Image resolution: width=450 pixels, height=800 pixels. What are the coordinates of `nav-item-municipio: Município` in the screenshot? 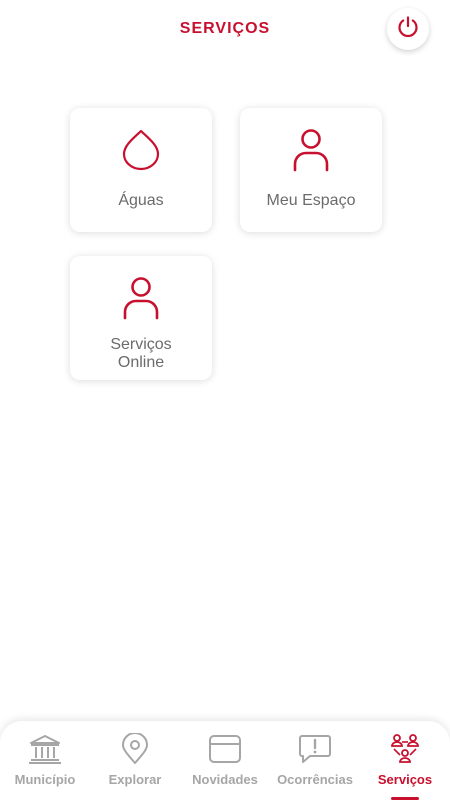 It's located at (45, 760).